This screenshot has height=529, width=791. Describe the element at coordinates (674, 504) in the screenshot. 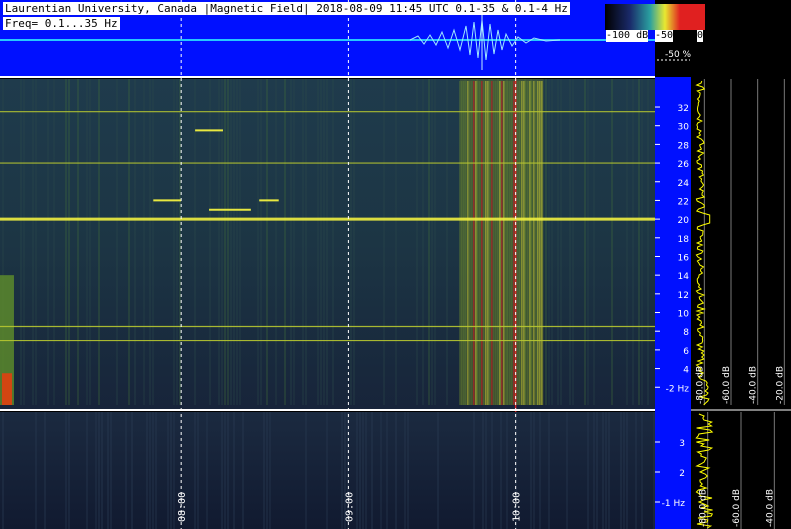

I see `low-freq-tick-label: -1 Hz` at that location.